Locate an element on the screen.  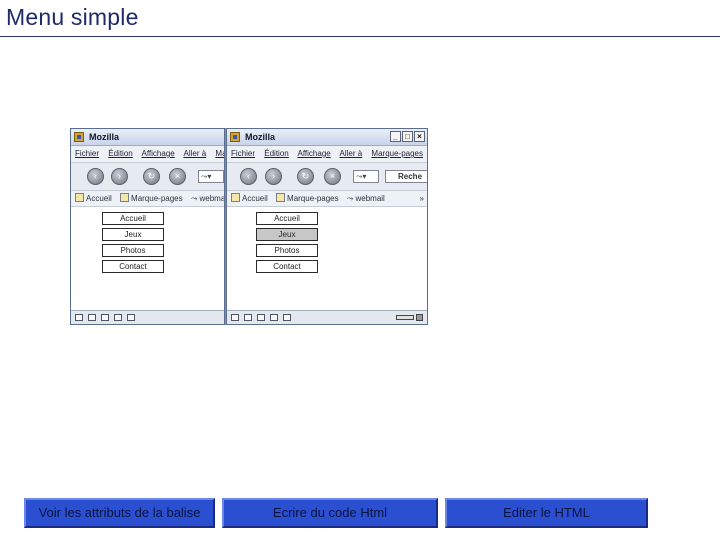
chevron-right-icon: » is located at coordinates (422, 198).